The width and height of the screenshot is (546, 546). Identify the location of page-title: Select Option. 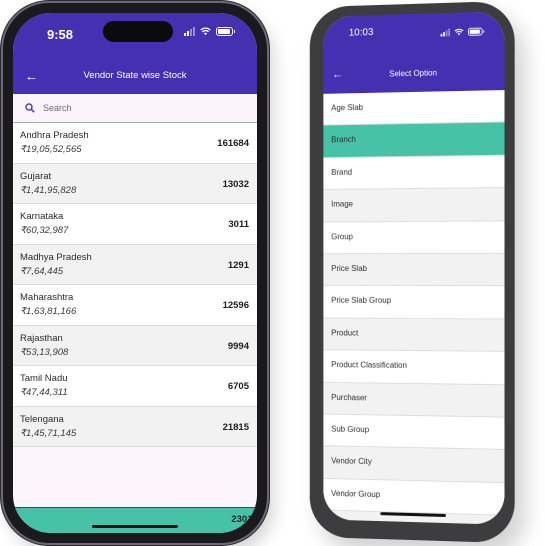
(413, 72).